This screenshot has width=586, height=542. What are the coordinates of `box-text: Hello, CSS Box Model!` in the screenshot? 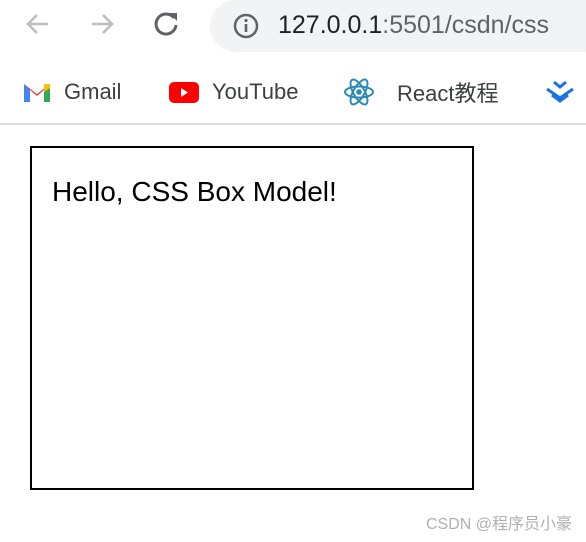 It's located at (194, 191).